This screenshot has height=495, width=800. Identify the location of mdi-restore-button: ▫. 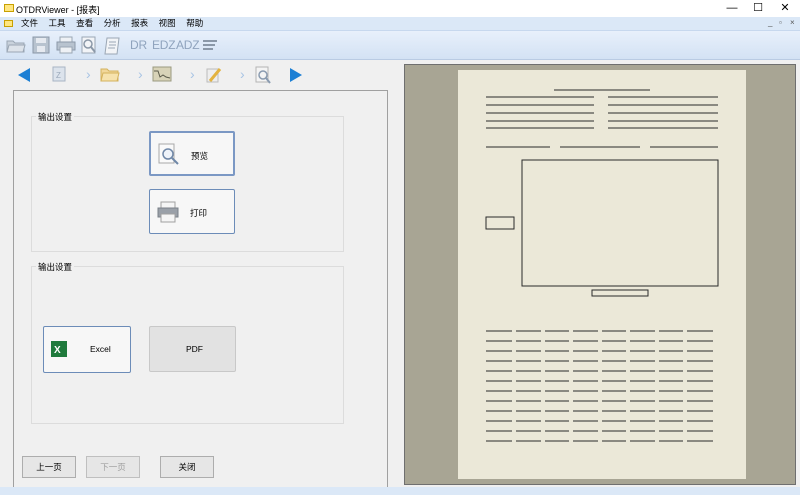
(780, 22).